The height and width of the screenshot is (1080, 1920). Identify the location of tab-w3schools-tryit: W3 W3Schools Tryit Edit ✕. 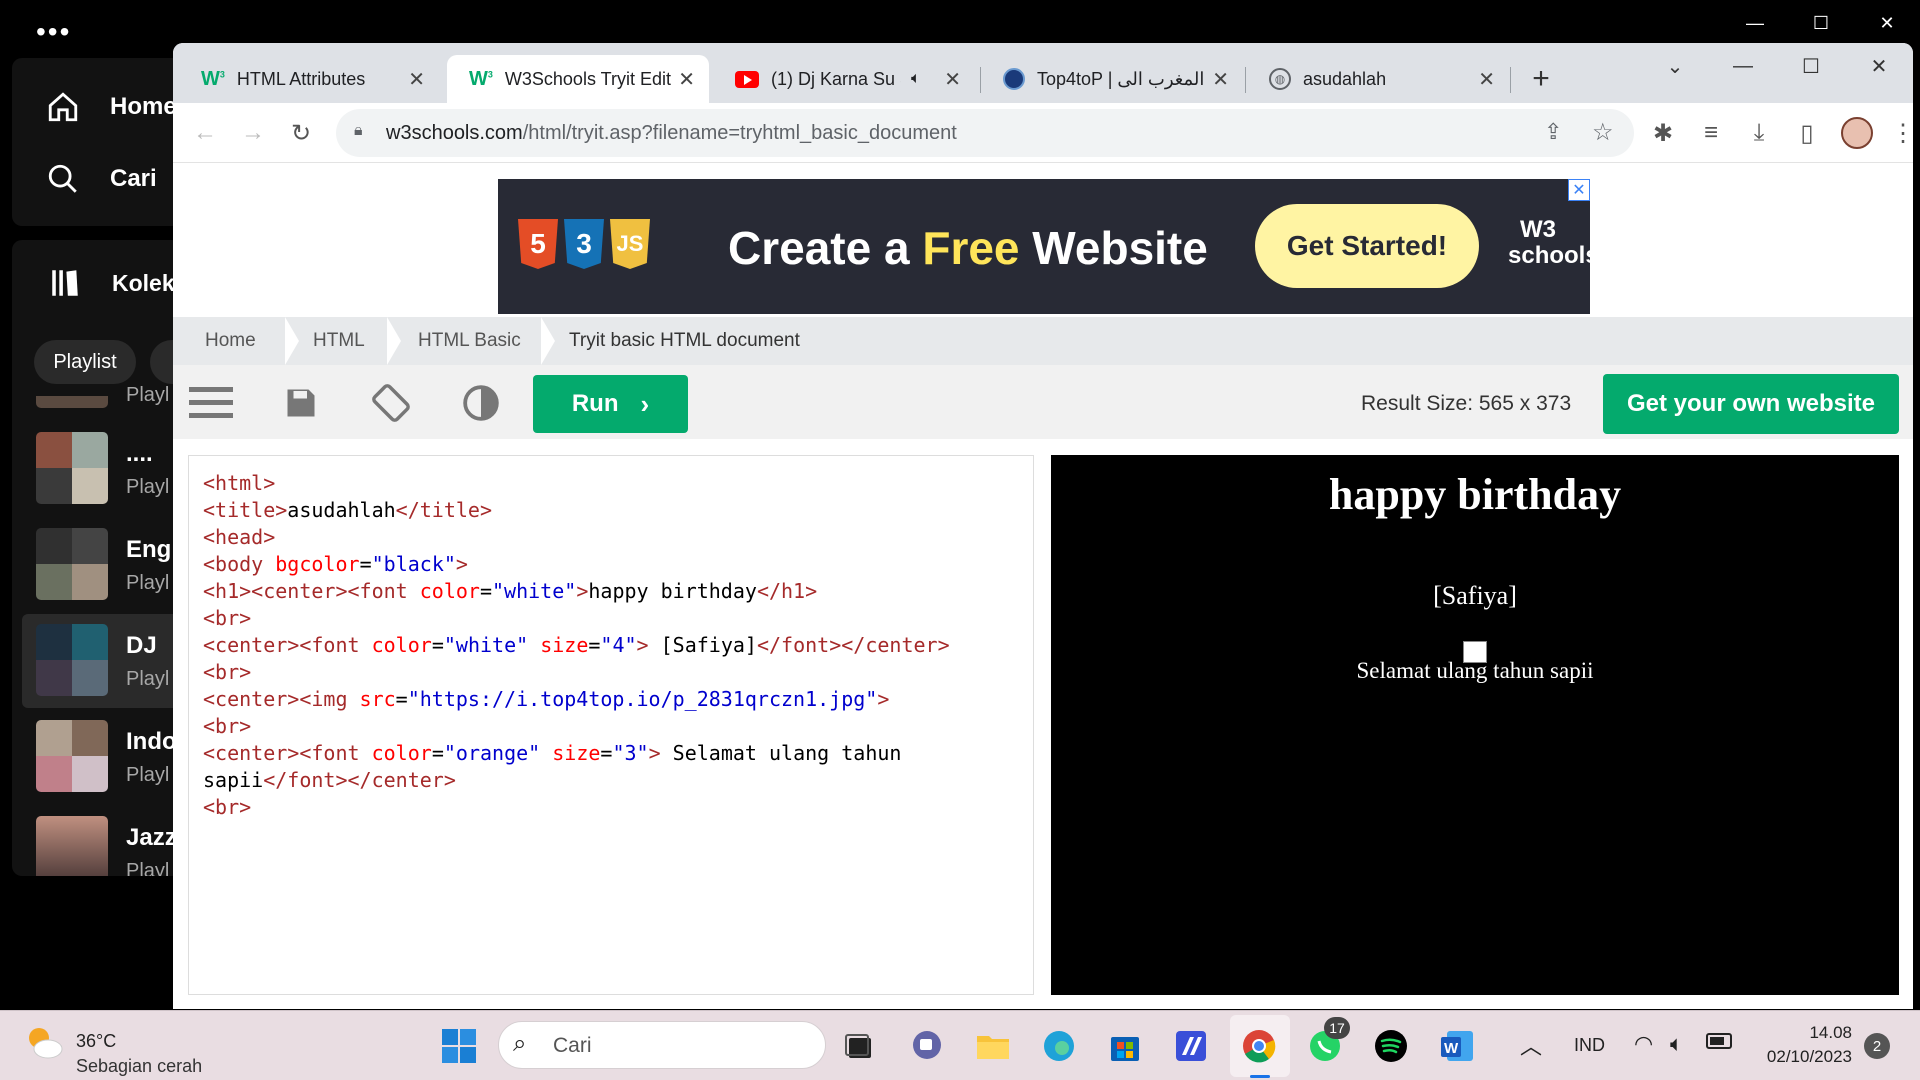
(578, 79).